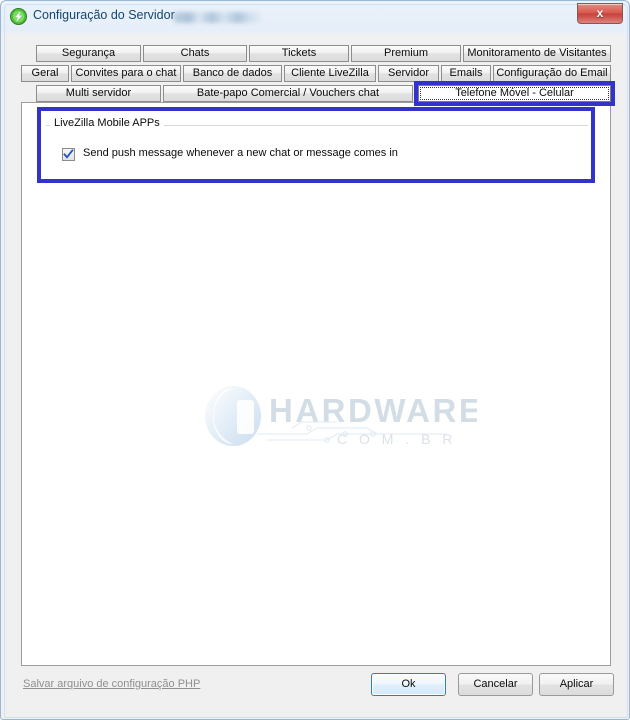 The height and width of the screenshot is (720, 630). I want to click on tab-emails: Emails, so click(466, 73).